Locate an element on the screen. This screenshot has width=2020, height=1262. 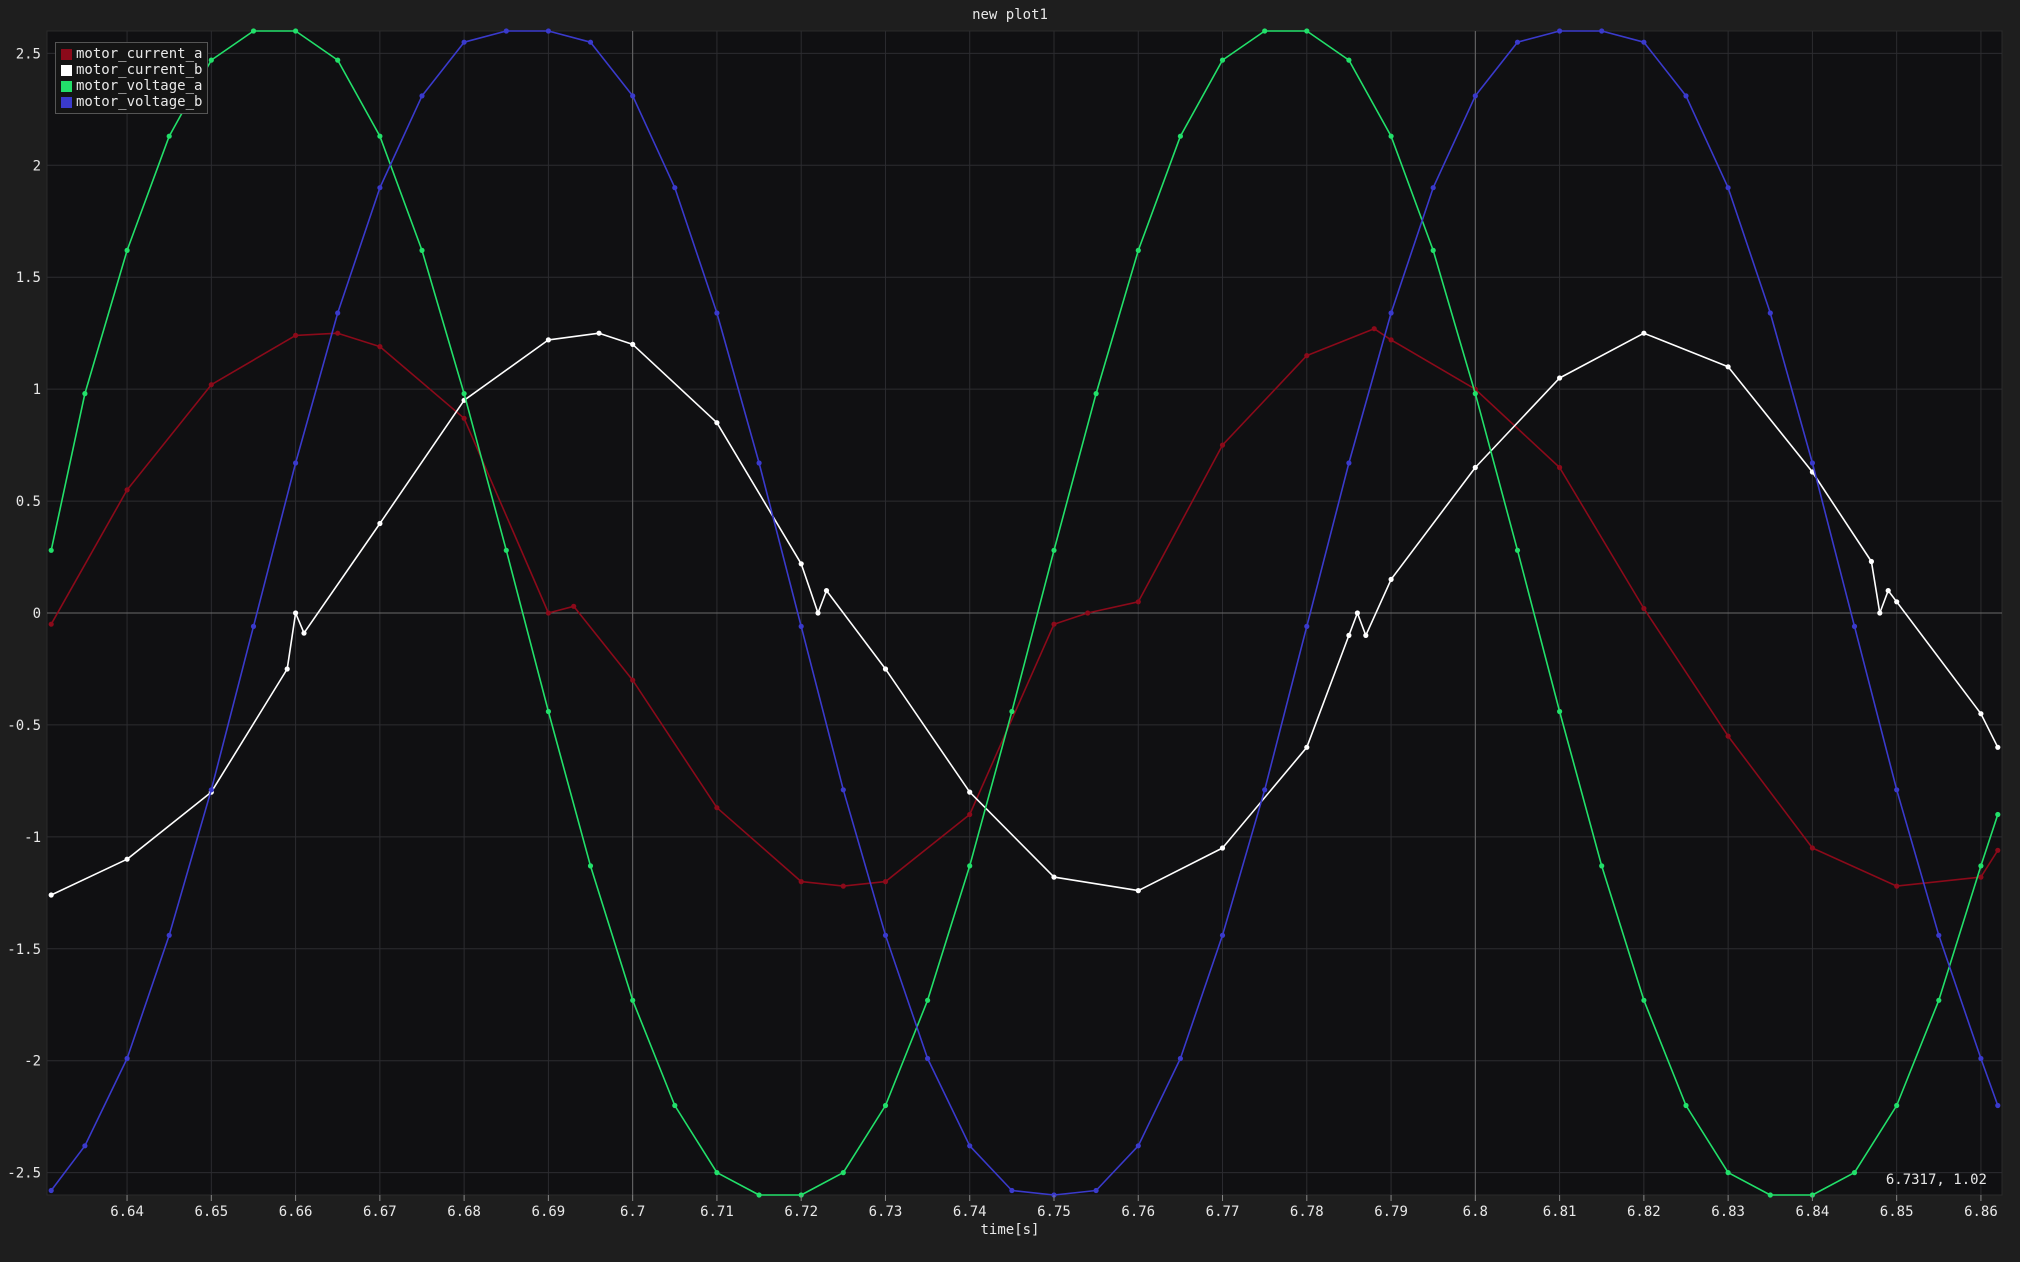
x-tick-label: 6.66 is located at coordinates (296, 1212).